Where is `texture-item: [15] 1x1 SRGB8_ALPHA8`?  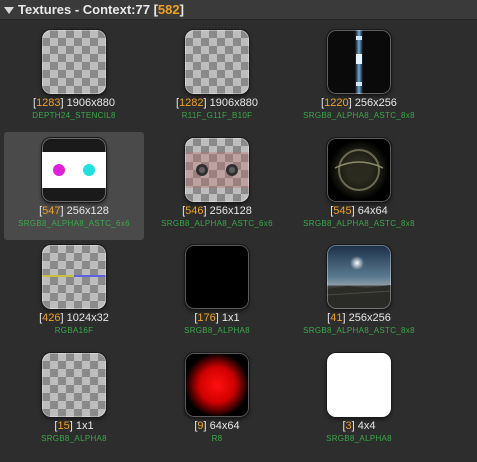 texture-item: [15] 1x1 SRGB8_ALPHA8 is located at coordinates (74, 401).